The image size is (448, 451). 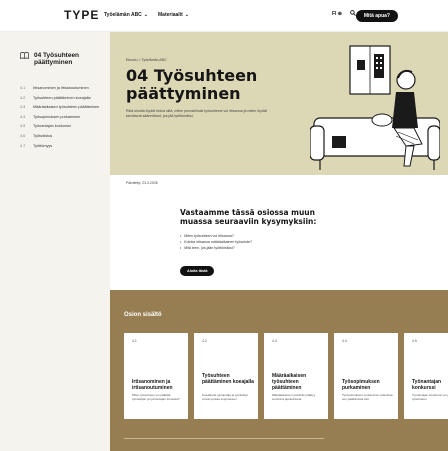 I want to click on card-title: Työnantajan konkurssi, so click(x=427, y=385).